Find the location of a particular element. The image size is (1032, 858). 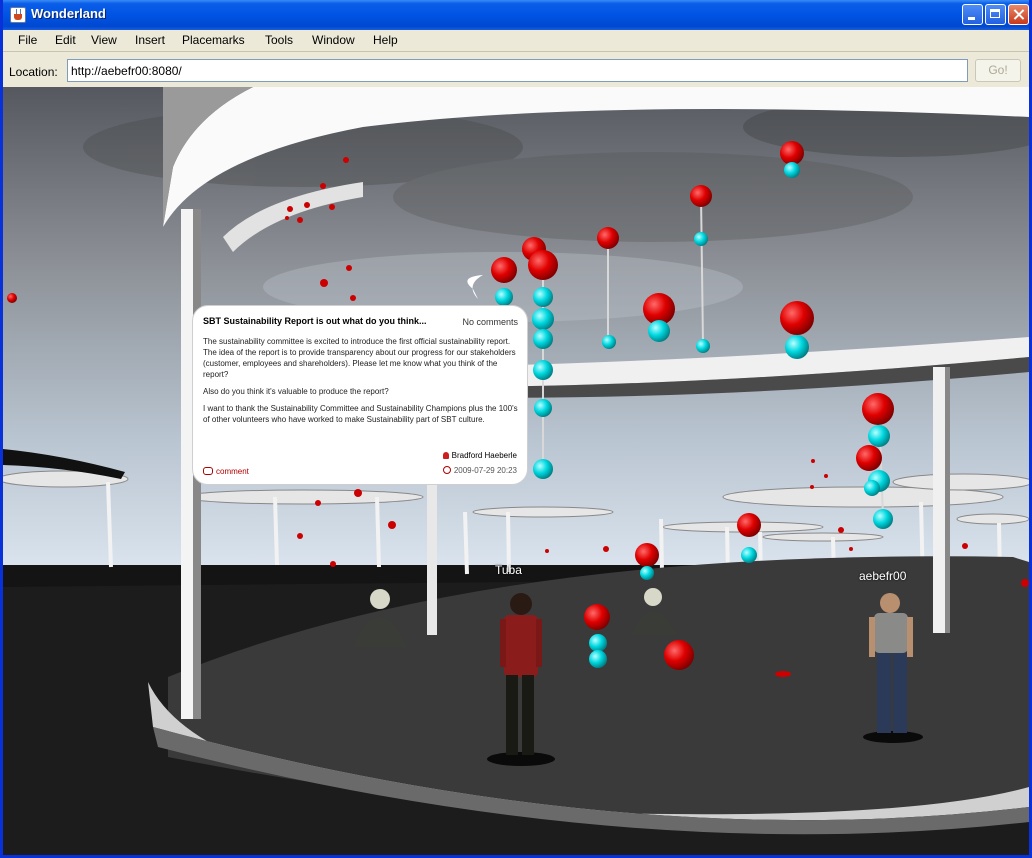

minimize-button is located at coordinates (972, 14).